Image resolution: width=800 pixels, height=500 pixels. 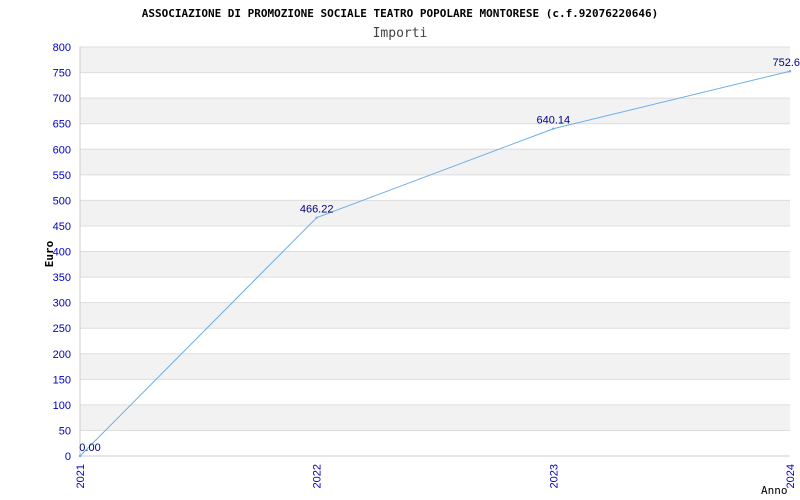 I want to click on data-label: 0.00, so click(x=89, y=448).